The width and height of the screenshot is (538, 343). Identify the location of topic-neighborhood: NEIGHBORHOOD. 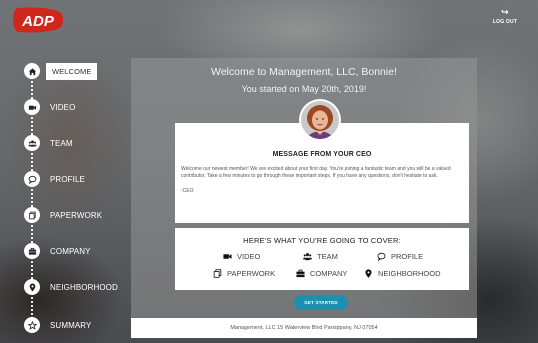
(402, 273).